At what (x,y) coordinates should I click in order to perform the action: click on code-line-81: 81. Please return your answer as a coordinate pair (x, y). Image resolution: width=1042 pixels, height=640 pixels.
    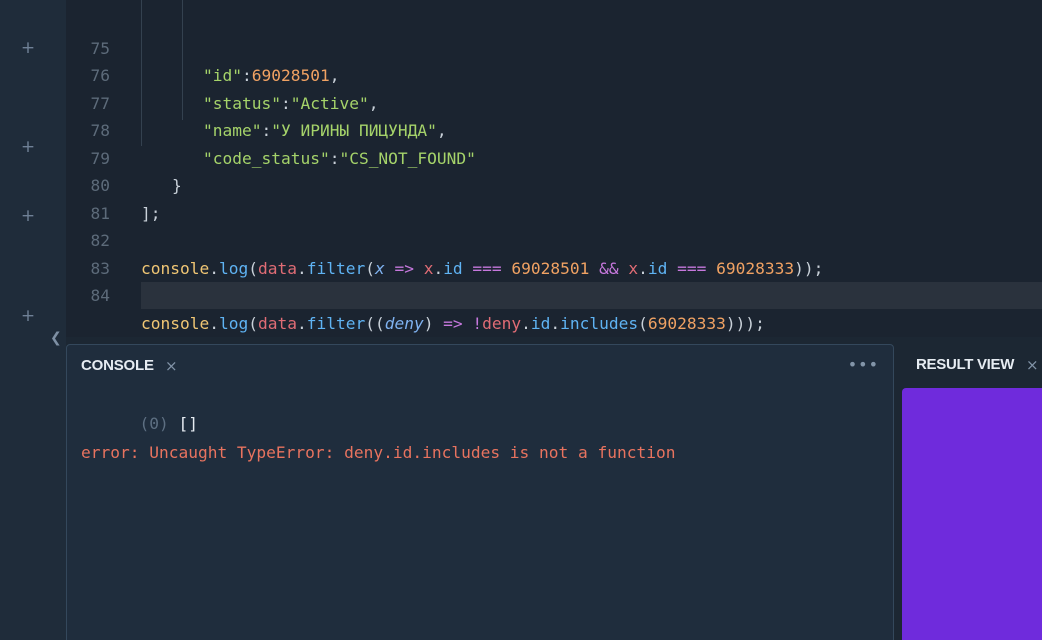
    Looking at the image, I should click on (554, 197).